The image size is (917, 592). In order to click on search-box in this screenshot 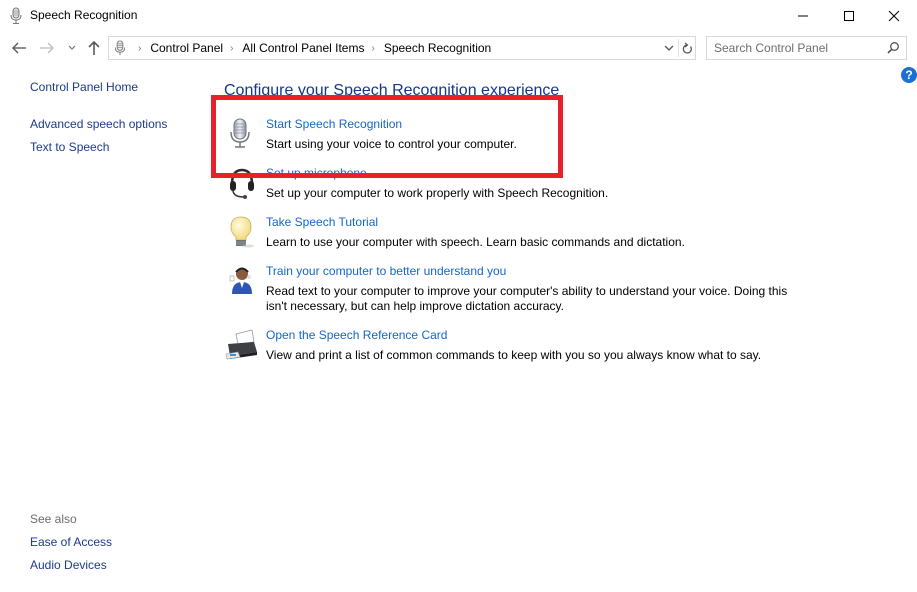, I will do `click(806, 48)`.